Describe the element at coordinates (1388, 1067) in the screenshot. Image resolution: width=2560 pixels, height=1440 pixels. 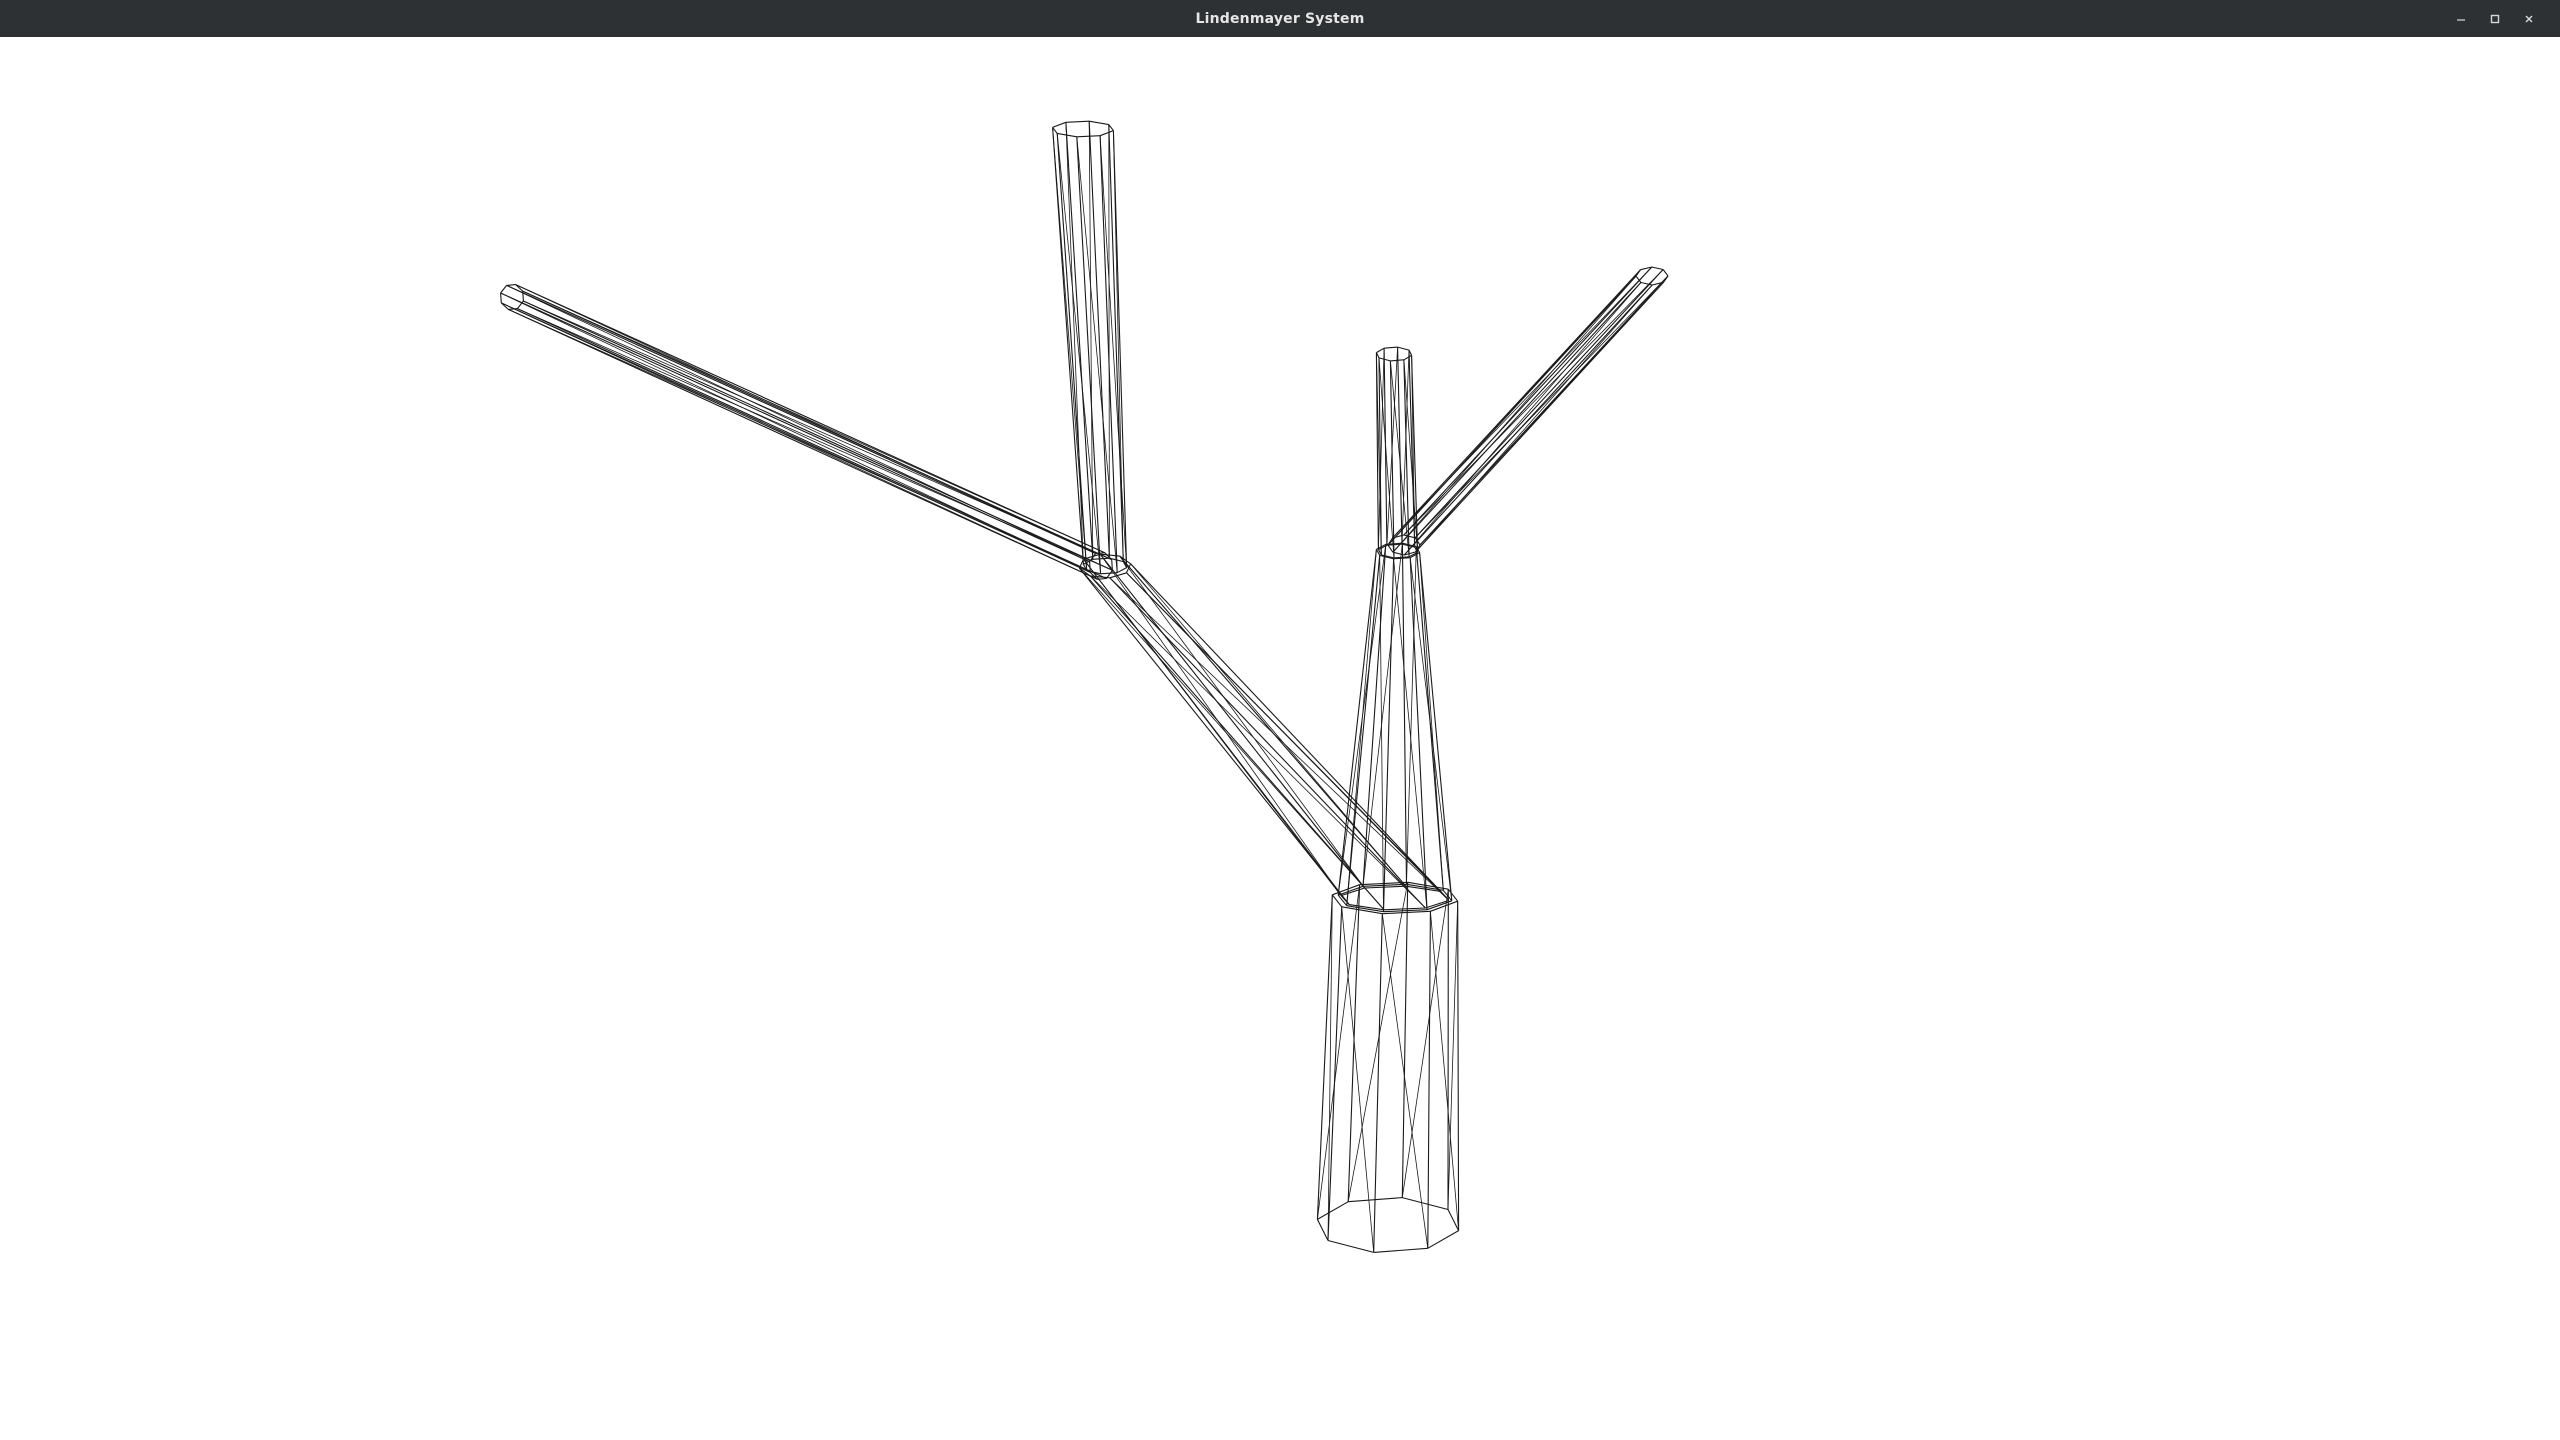
I see `trunk-segment` at that location.